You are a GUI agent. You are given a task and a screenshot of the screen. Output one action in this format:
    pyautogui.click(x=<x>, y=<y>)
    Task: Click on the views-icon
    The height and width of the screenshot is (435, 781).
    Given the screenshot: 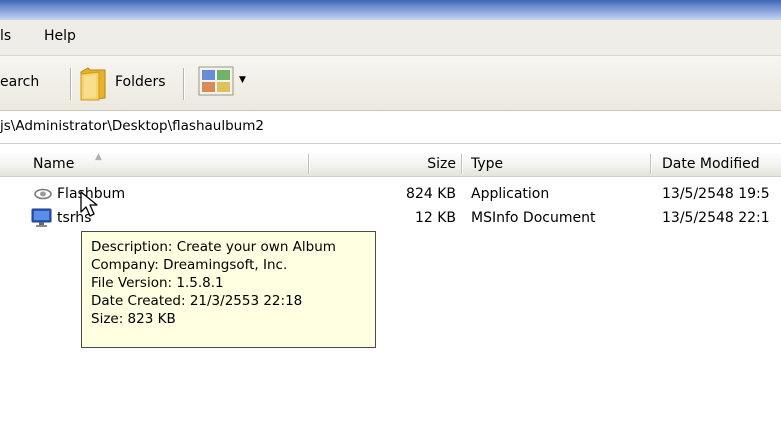 What is the action you would take?
    pyautogui.click(x=216, y=81)
    